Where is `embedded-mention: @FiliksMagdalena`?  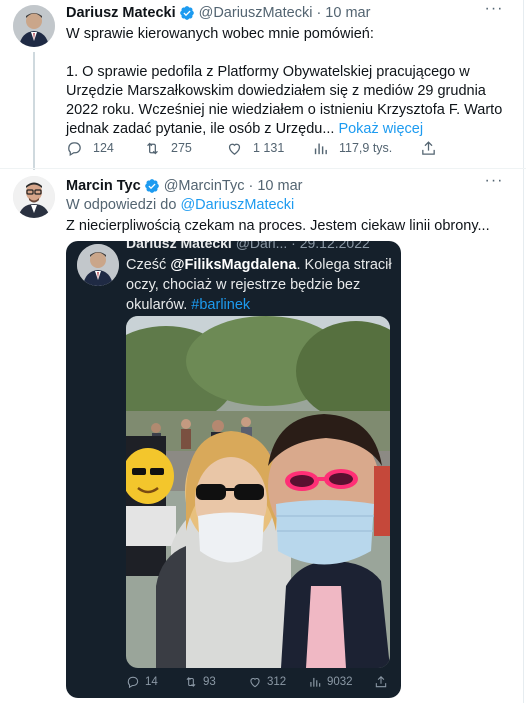 embedded-mention: @FiliksMagdalena is located at coordinates (233, 265).